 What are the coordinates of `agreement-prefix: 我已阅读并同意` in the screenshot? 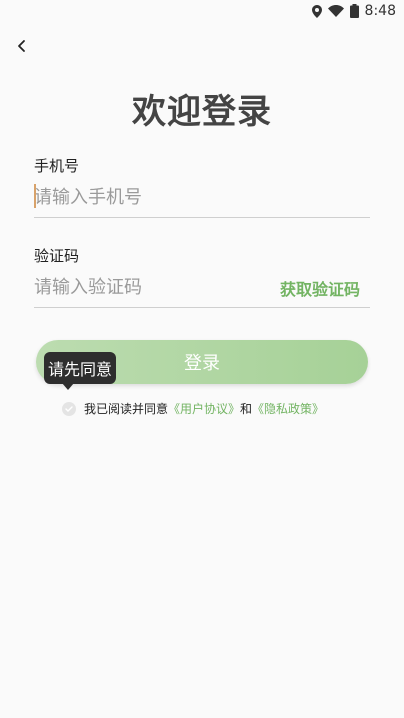 It's located at (126, 409).